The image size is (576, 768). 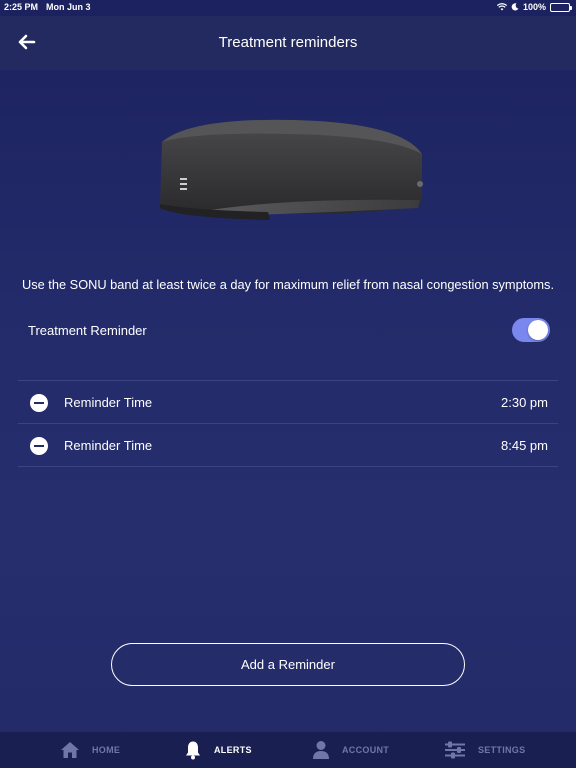 What do you see at coordinates (68, 7) in the screenshot?
I see `status-date: Mon Jun 3` at bounding box center [68, 7].